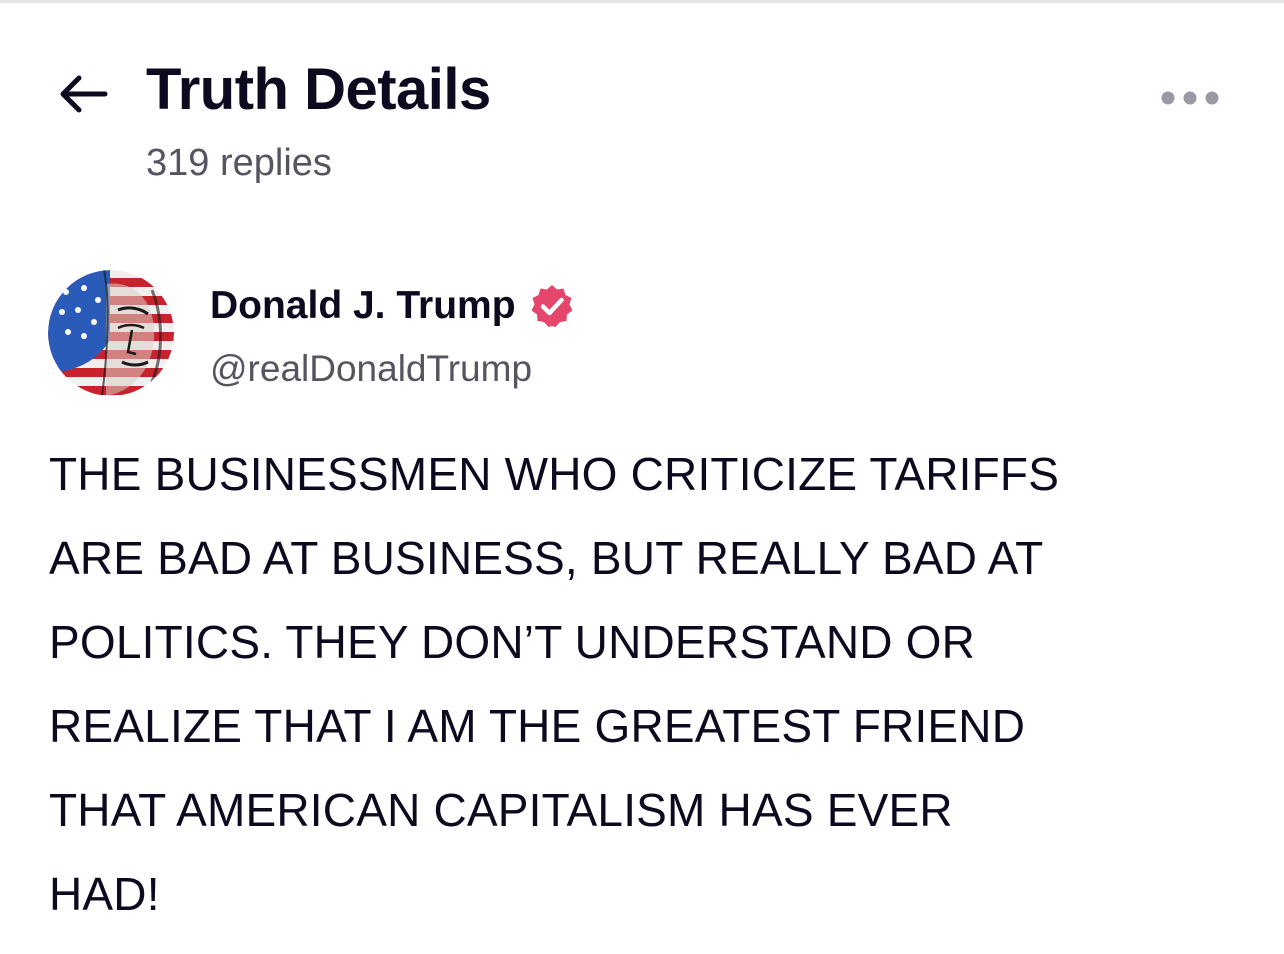 This screenshot has width=1284, height=954. What do you see at coordinates (104, 894) in the screenshot?
I see `post-line: HAD!` at bounding box center [104, 894].